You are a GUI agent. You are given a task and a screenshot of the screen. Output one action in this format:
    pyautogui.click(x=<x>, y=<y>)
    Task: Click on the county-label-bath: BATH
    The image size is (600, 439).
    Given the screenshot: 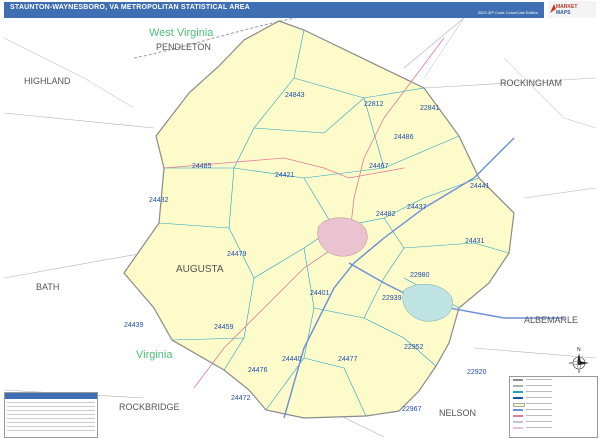 What is the action you would take?
    pyautogui.click(x=47, y=287)
    